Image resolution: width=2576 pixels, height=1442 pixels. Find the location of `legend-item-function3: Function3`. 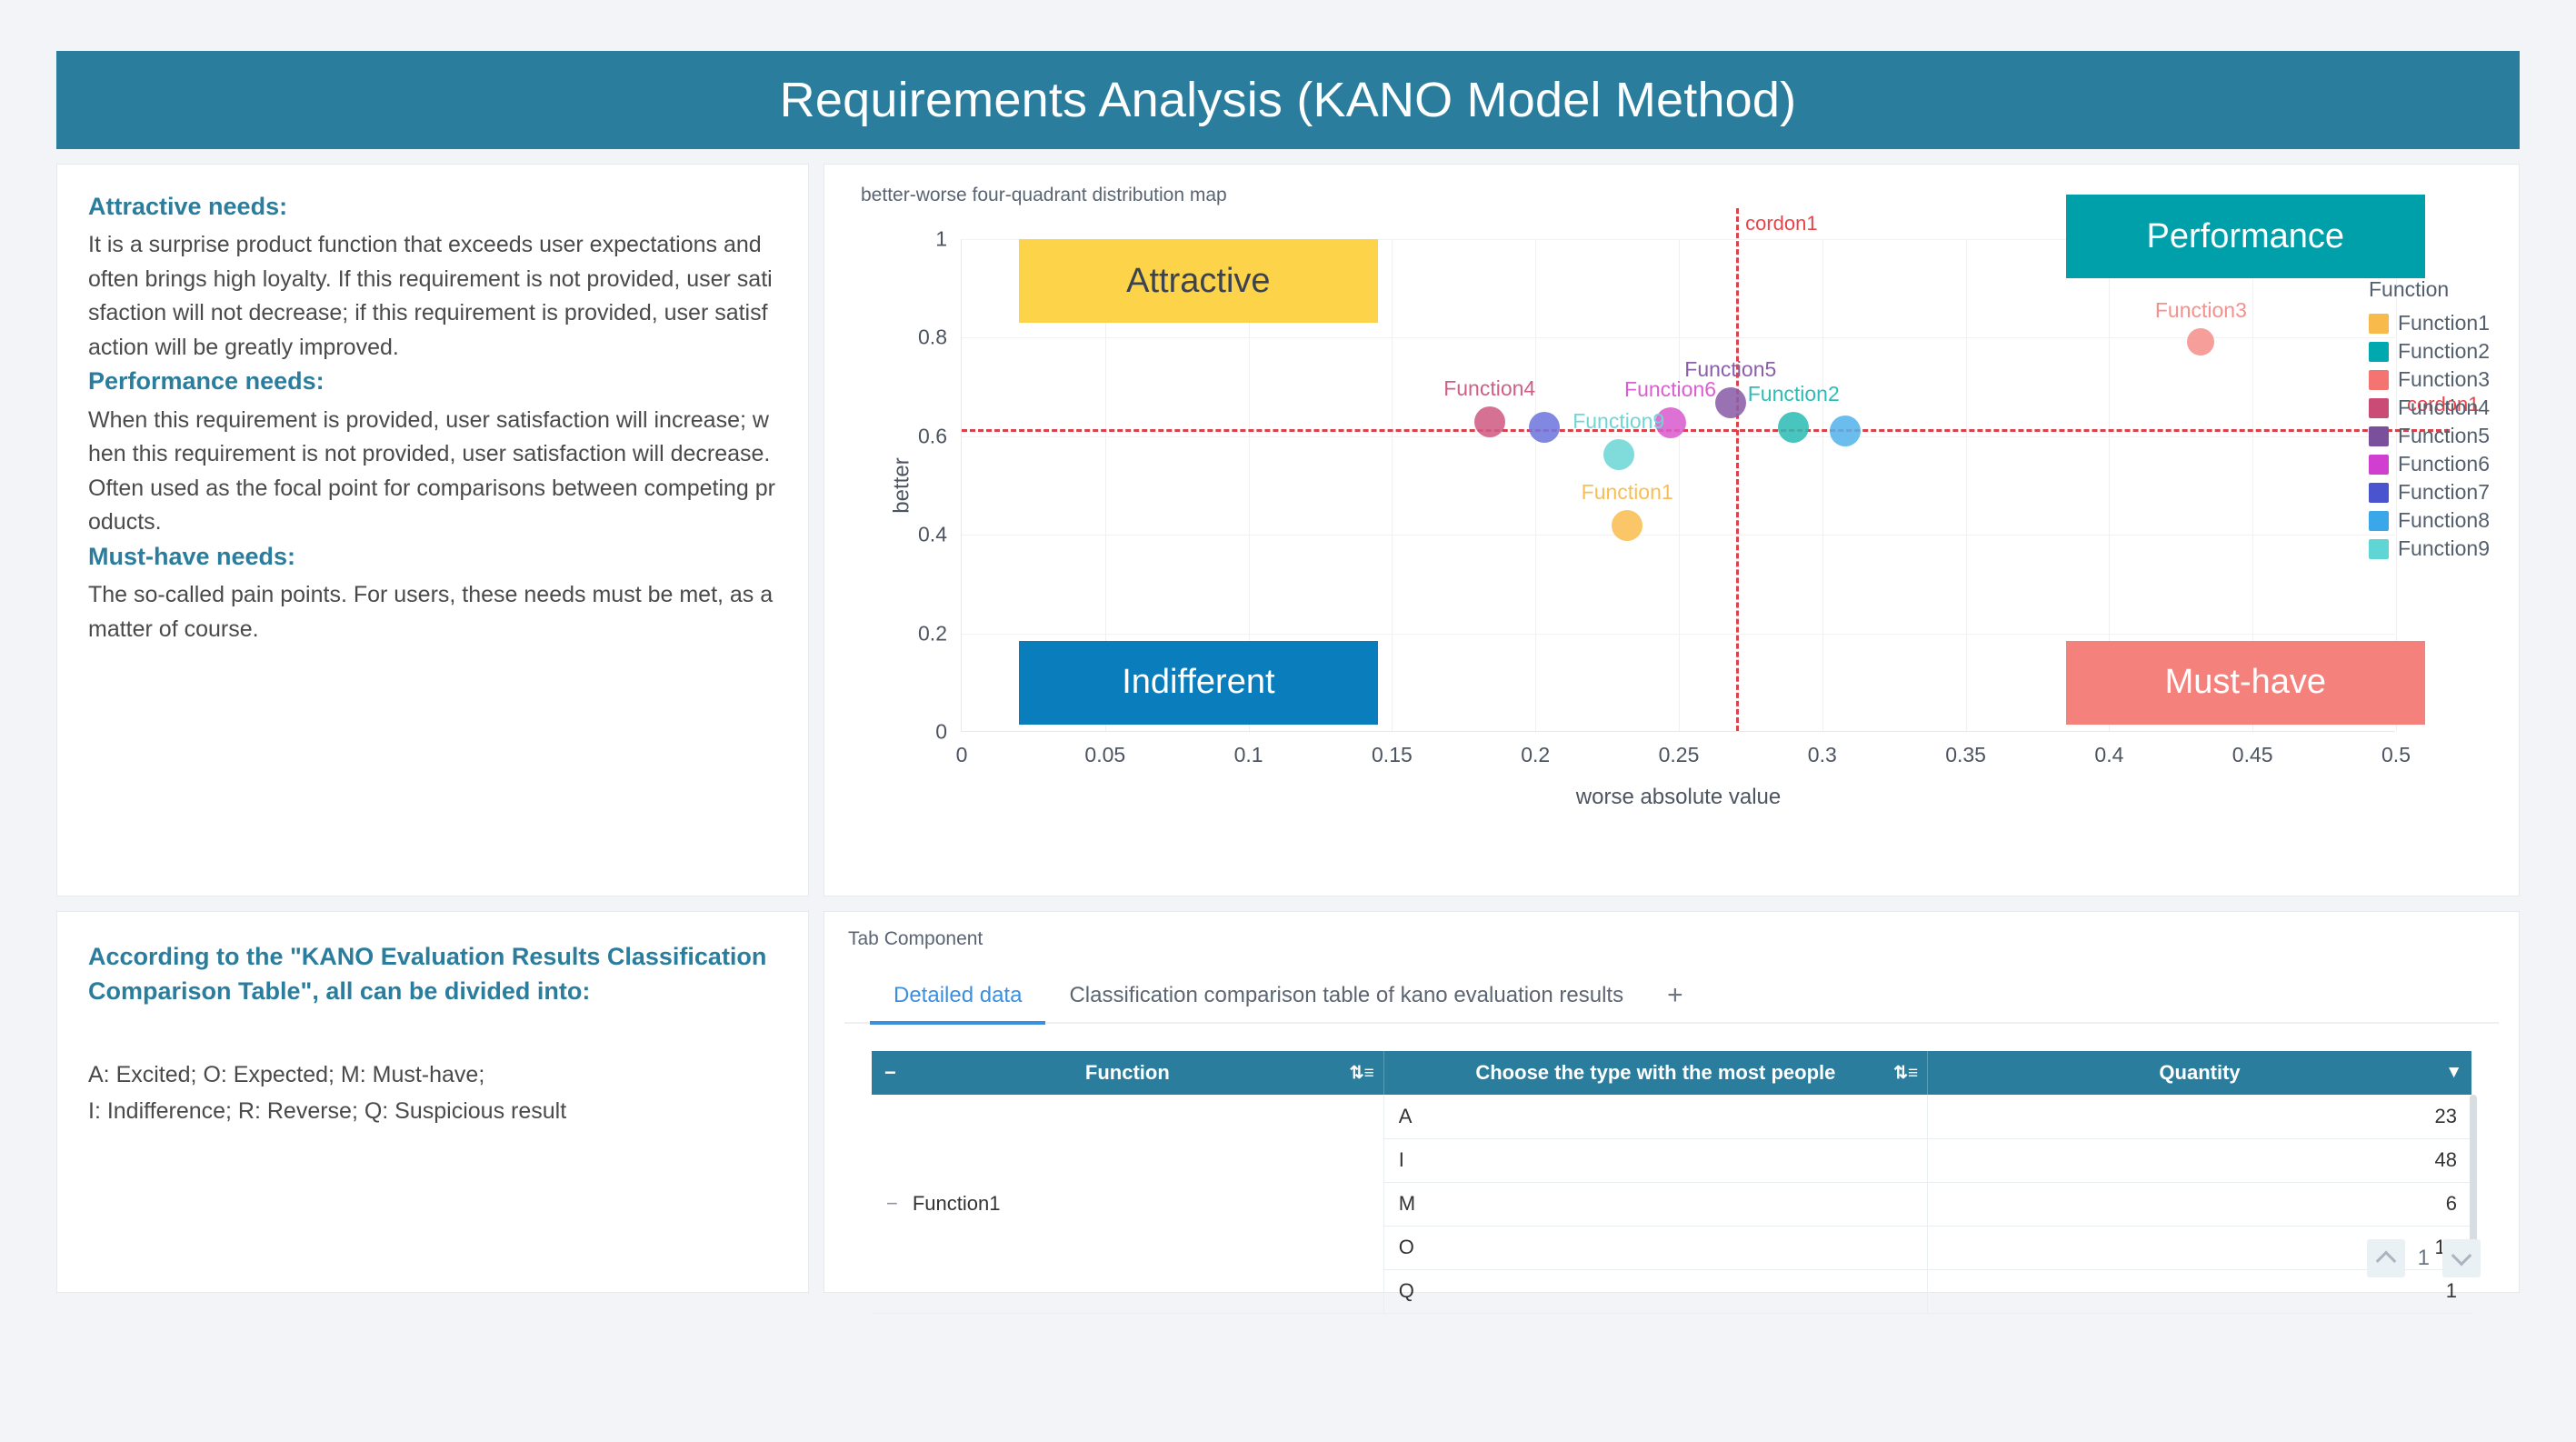

legend-item-function3: Function3 is located at coordinates (2429, 379).